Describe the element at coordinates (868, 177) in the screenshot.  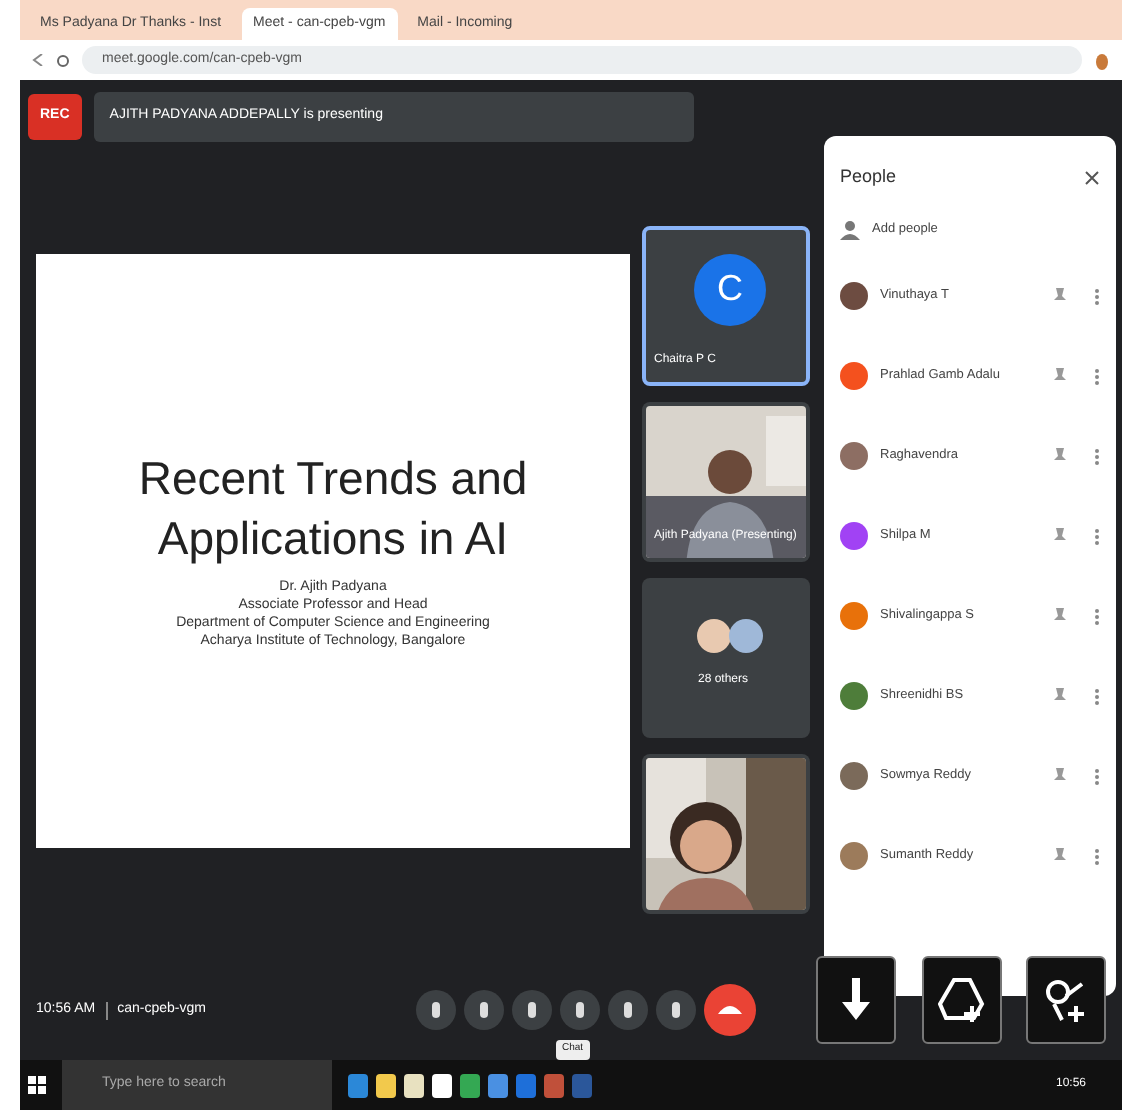
I see `panel-title: People` at that location.